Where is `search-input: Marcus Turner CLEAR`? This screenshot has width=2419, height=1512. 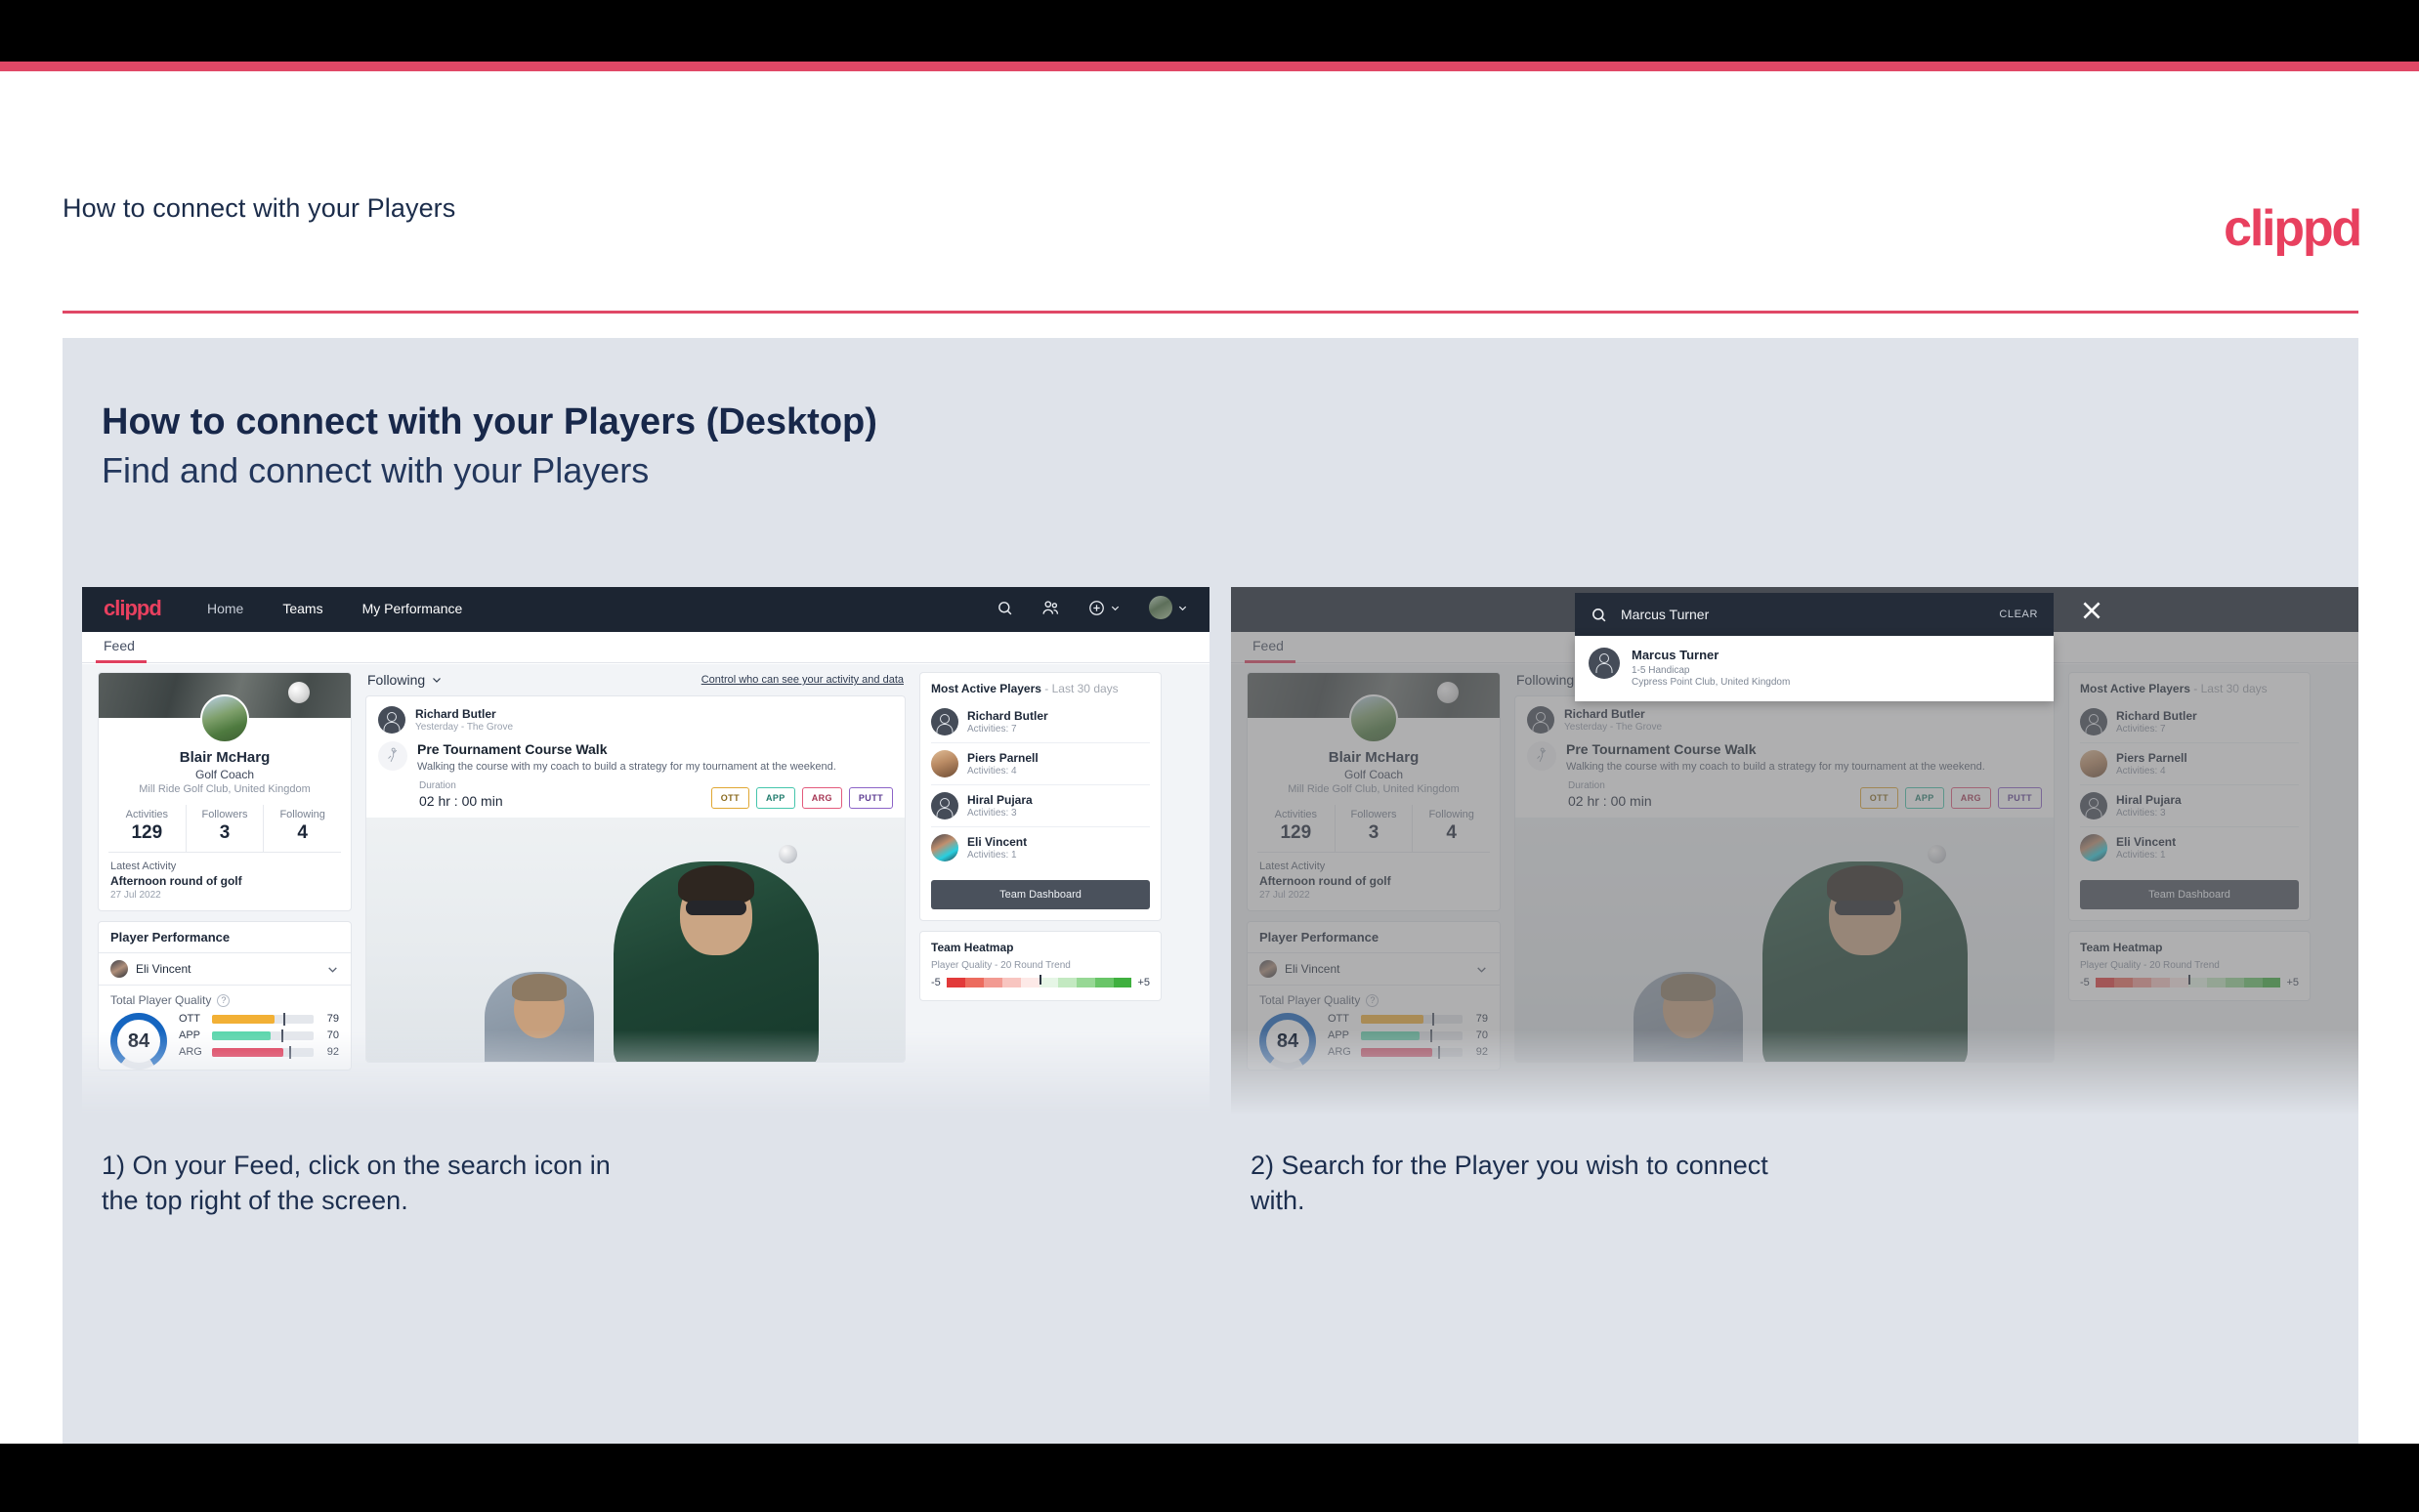 search-input: Marcus Turner CLEAR is located at coordinates (1814, 614).